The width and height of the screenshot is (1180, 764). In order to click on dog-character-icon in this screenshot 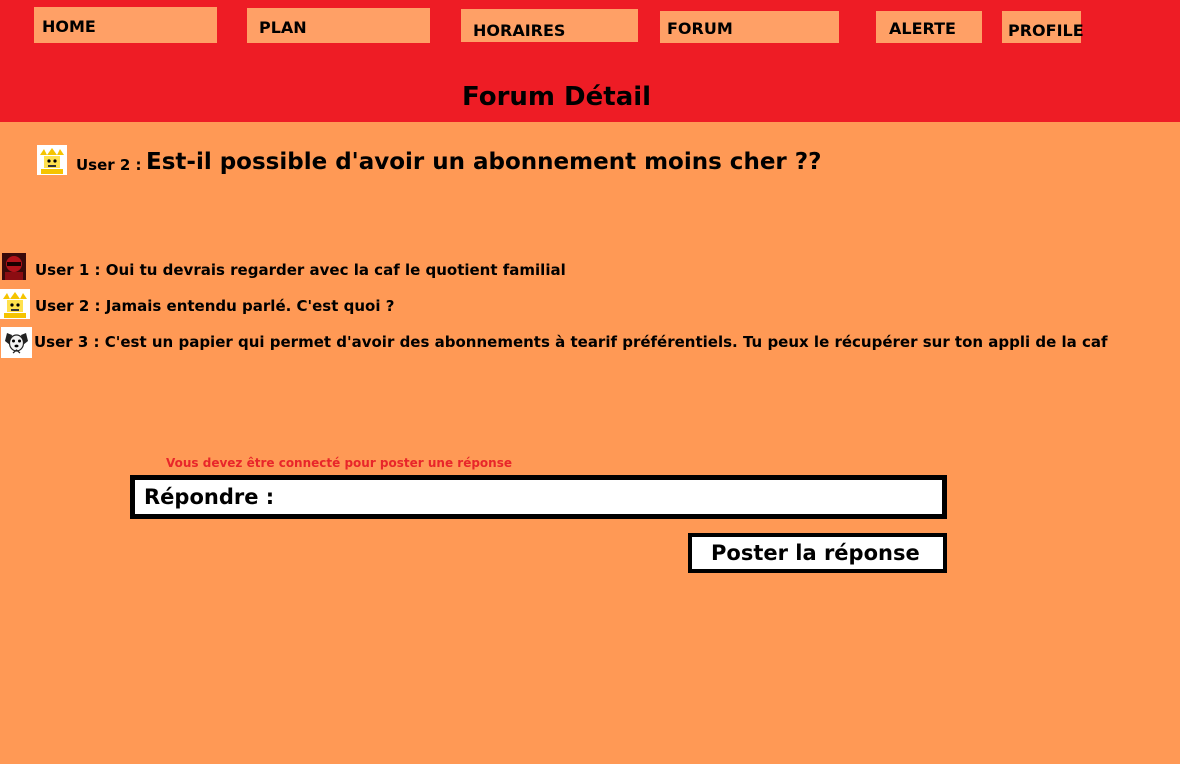, I will do `click(16, 342)`.